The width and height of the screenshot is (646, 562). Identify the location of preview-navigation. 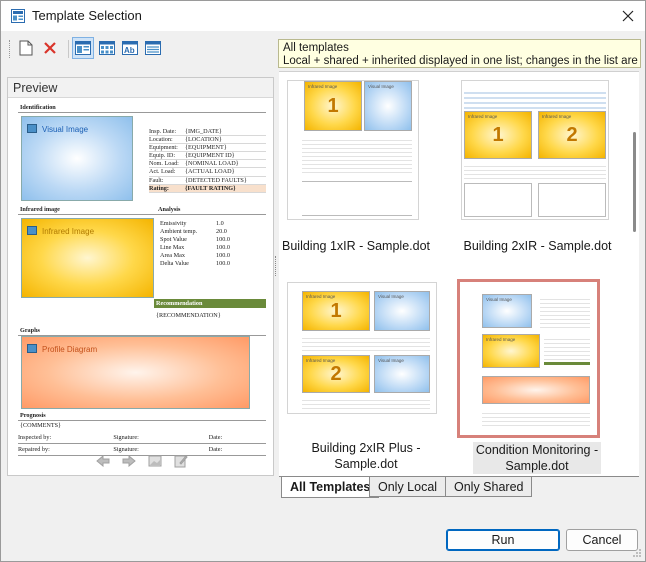
(142, 461).